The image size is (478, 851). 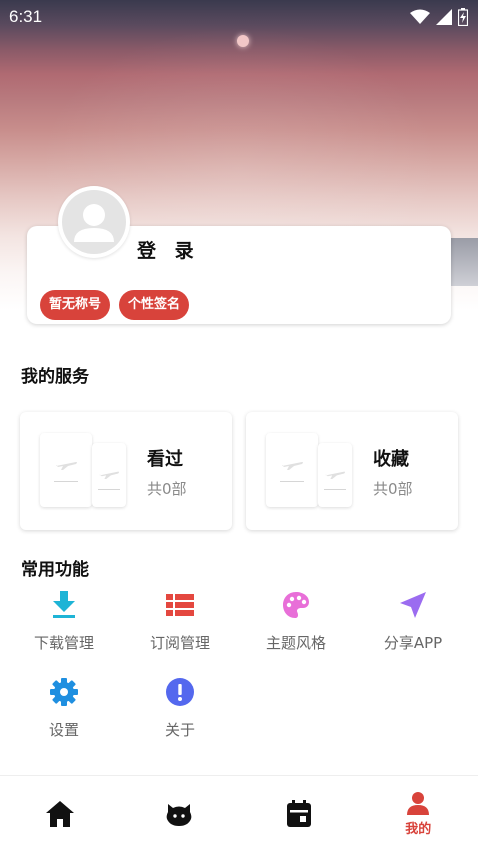 What do you see at coordinates (296, 605) in the screenshot?
I see `palette-icon` at bounding box center [296, 605].